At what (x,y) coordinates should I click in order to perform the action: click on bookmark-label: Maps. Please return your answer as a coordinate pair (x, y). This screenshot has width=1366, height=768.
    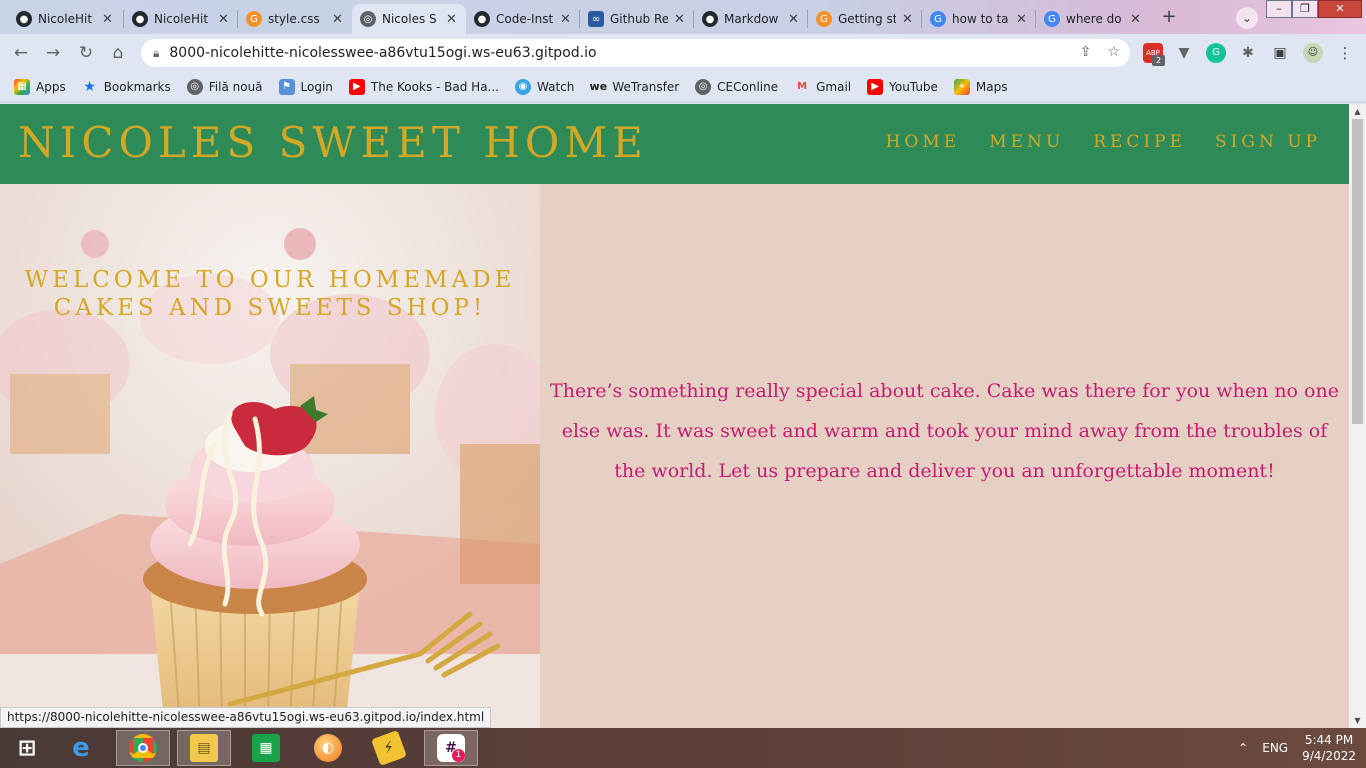
    Looking at the image, I should click on (991, 86).